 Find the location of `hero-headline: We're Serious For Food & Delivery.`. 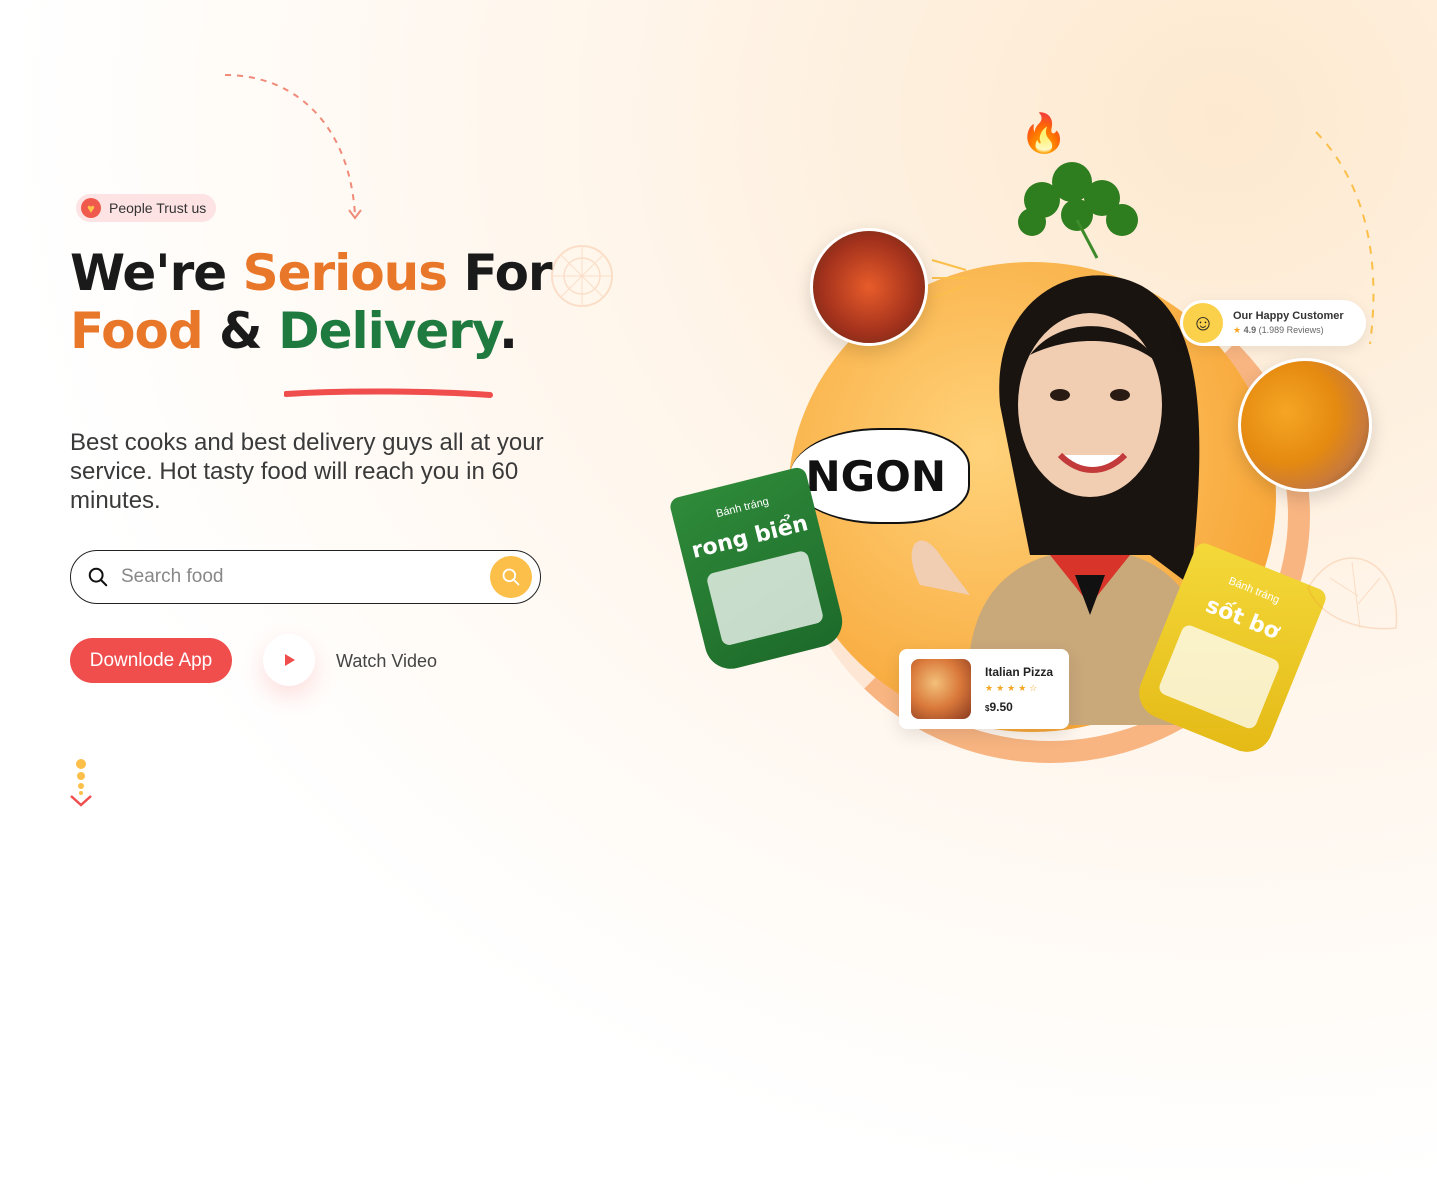

hero-headline: We're Serious For Food & Delivery. is located at coordinates (311, 302).